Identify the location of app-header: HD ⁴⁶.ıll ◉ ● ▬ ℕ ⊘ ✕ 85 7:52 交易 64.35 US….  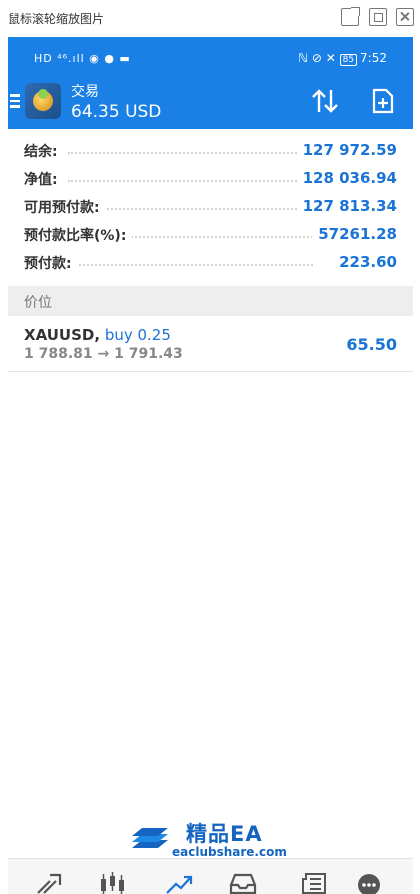
(210, 83).